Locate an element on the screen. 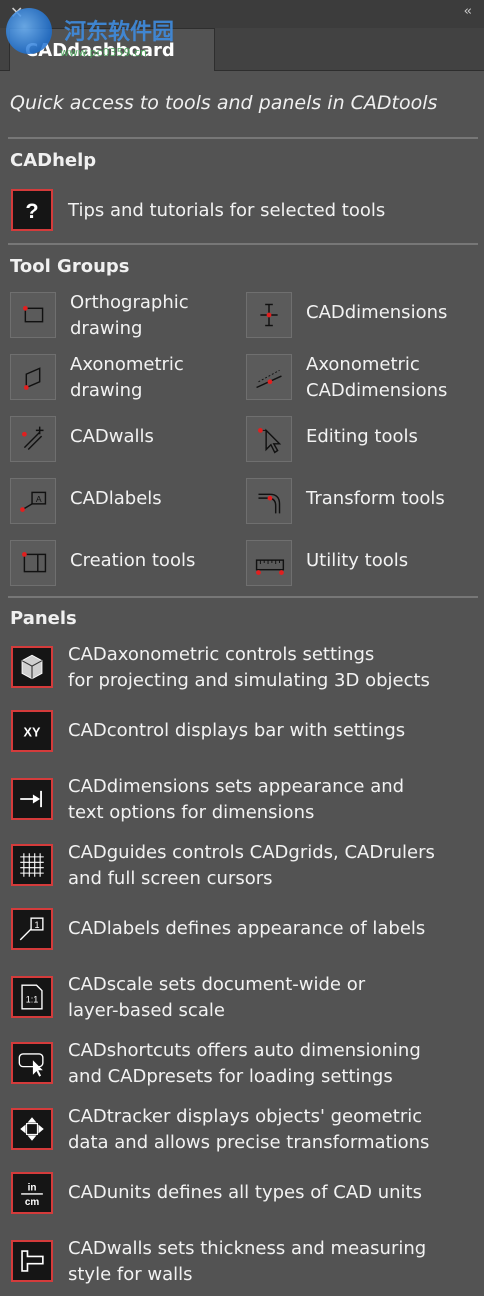 The width and height of the screenshot is (484, 1296). panel-label: CADscale sets document-wide or is located at coordinates (217, 984).